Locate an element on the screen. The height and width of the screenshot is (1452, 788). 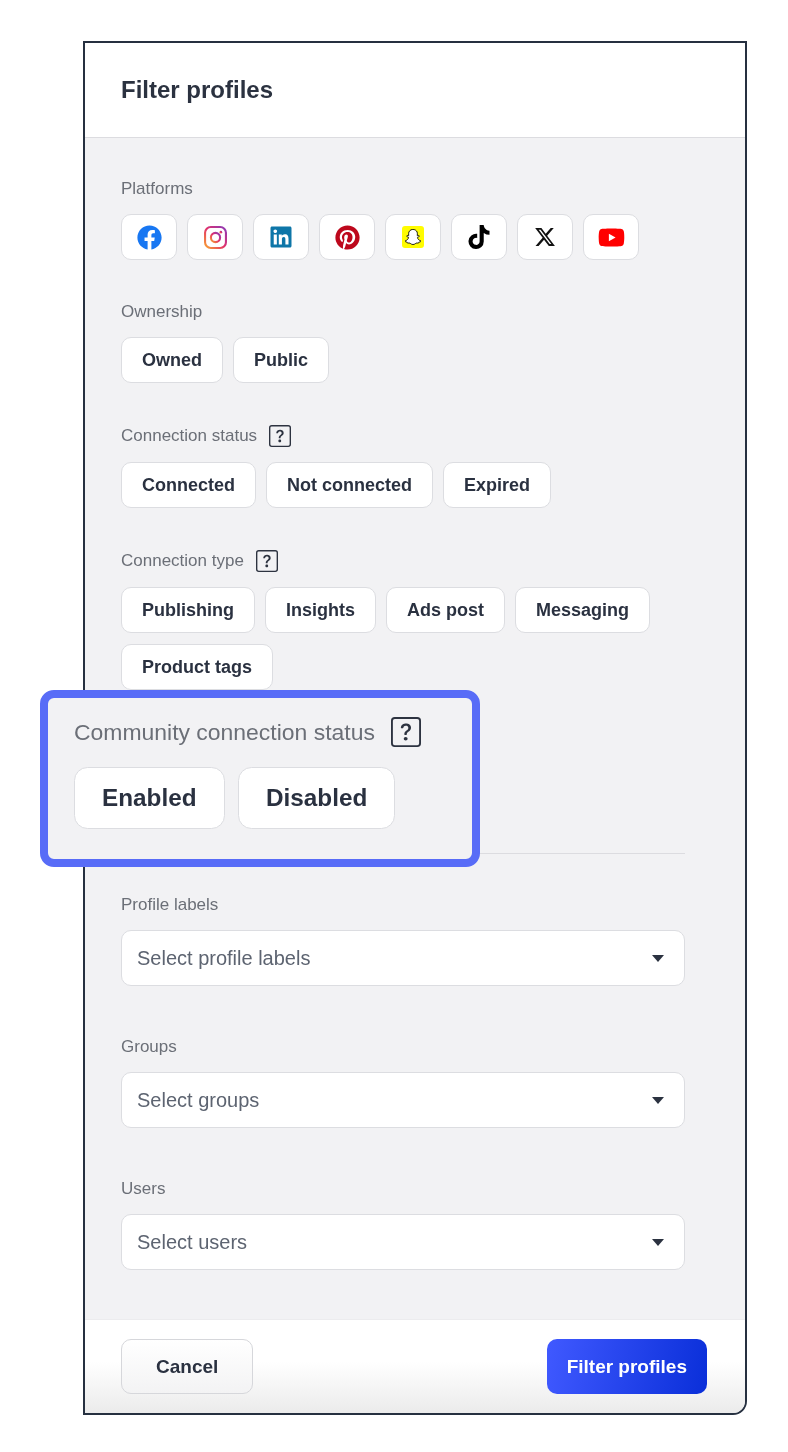
x-logo-icon is located at coordinates (545, 237).